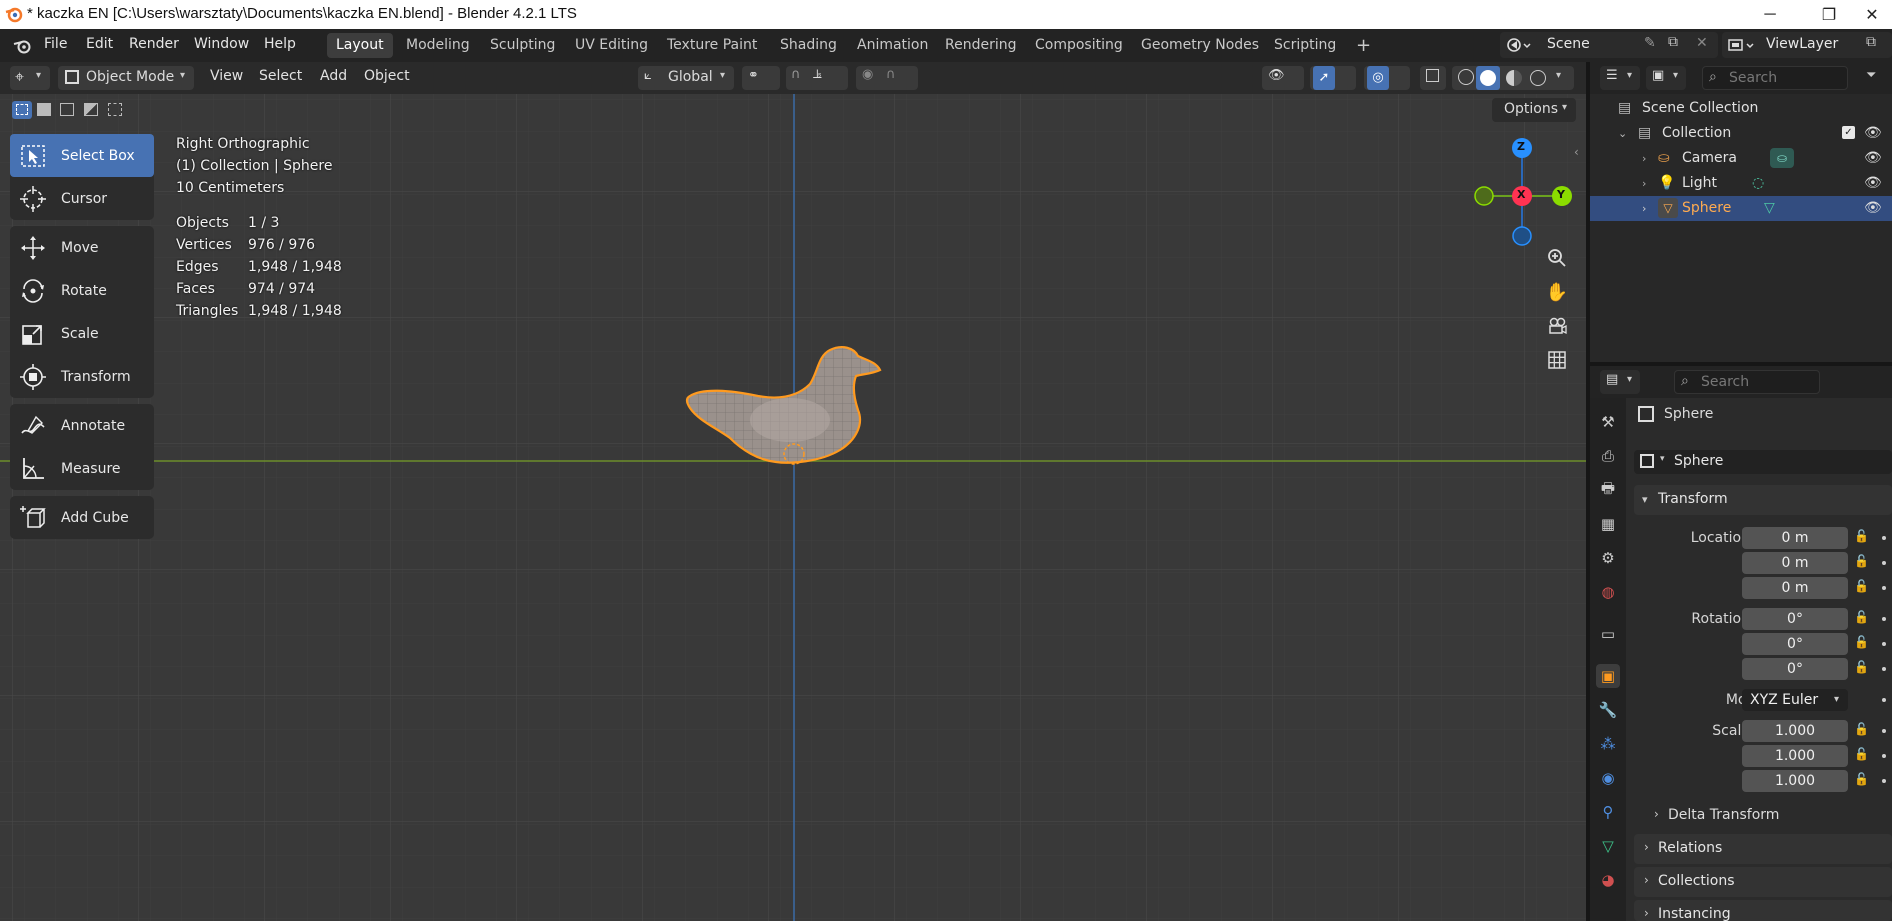  What do you see at coordinates (1363, 45) in the screenshot?
I see `add-workspace-button: +` at bounding box center [1363, 45].